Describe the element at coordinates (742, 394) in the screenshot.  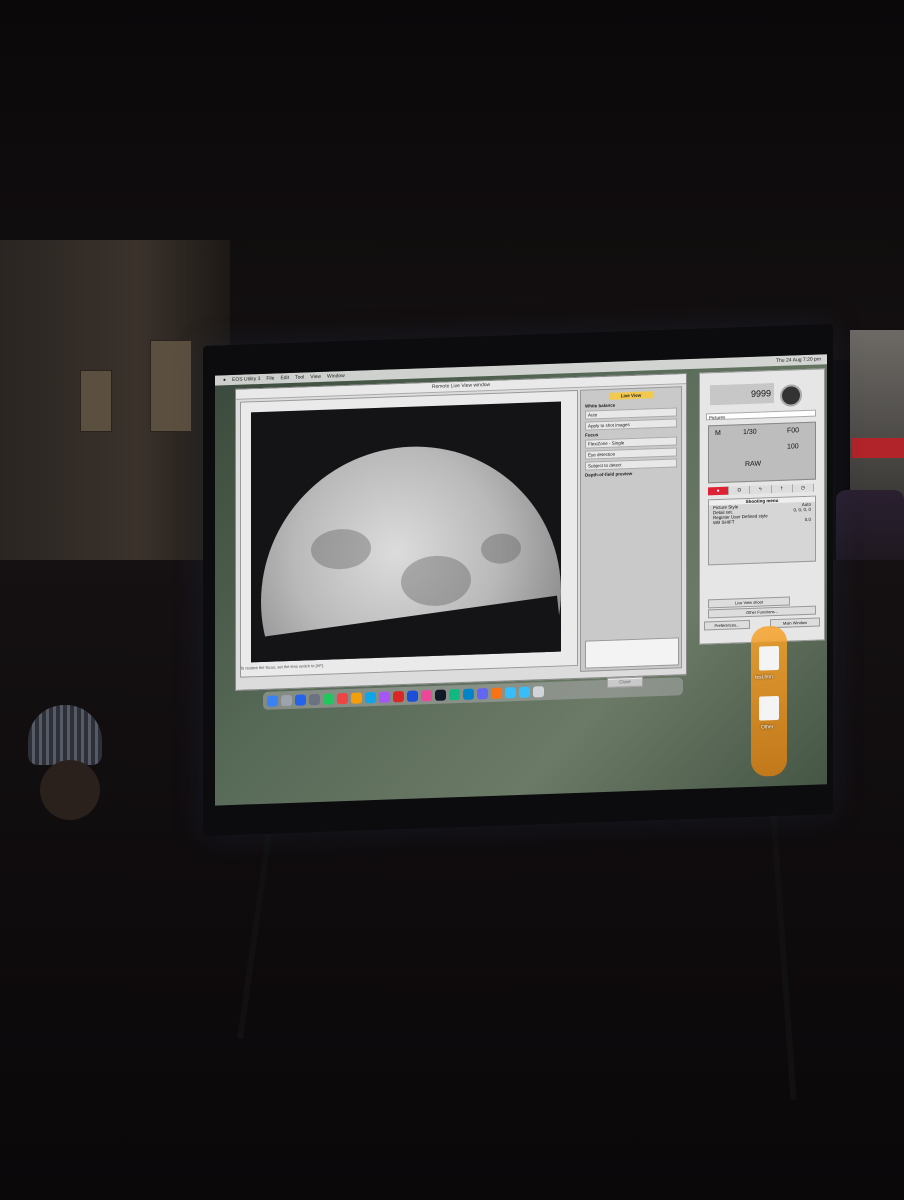
I see `shots-remaining: 9999` at that location.